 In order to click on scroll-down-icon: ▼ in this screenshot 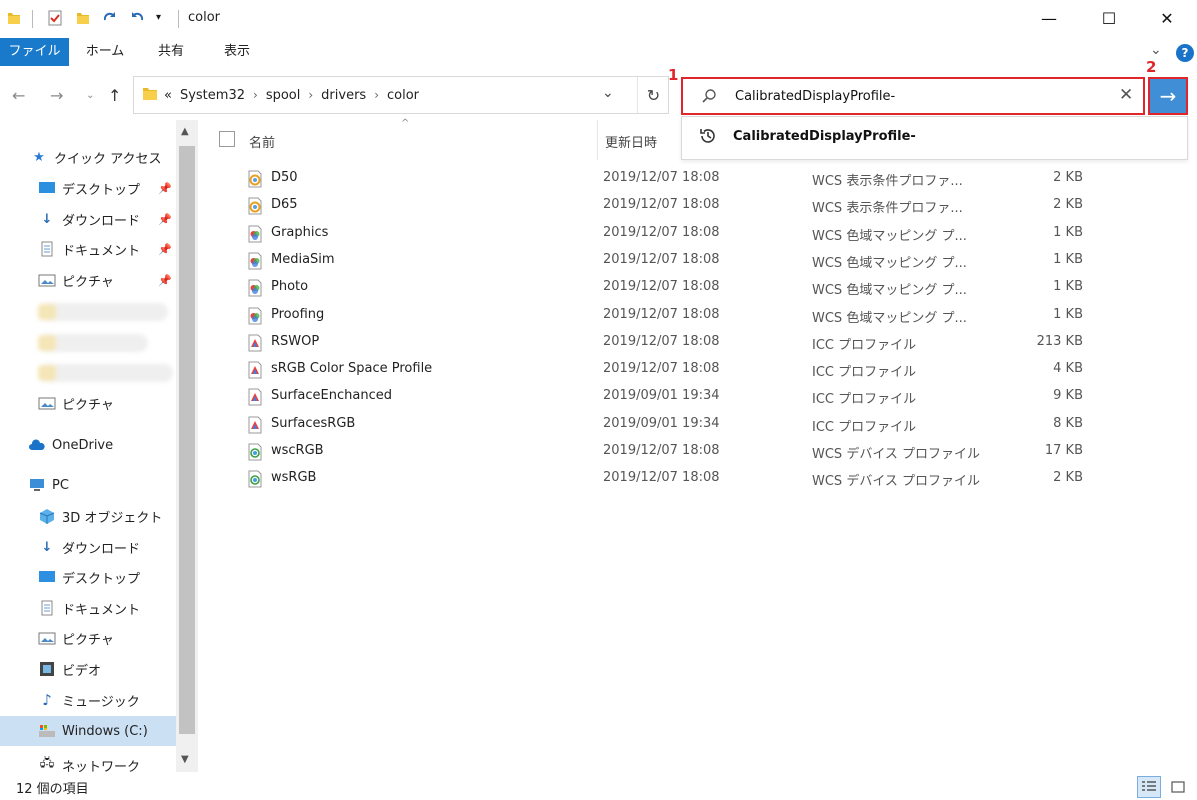, I will do `click(185, 759)`.